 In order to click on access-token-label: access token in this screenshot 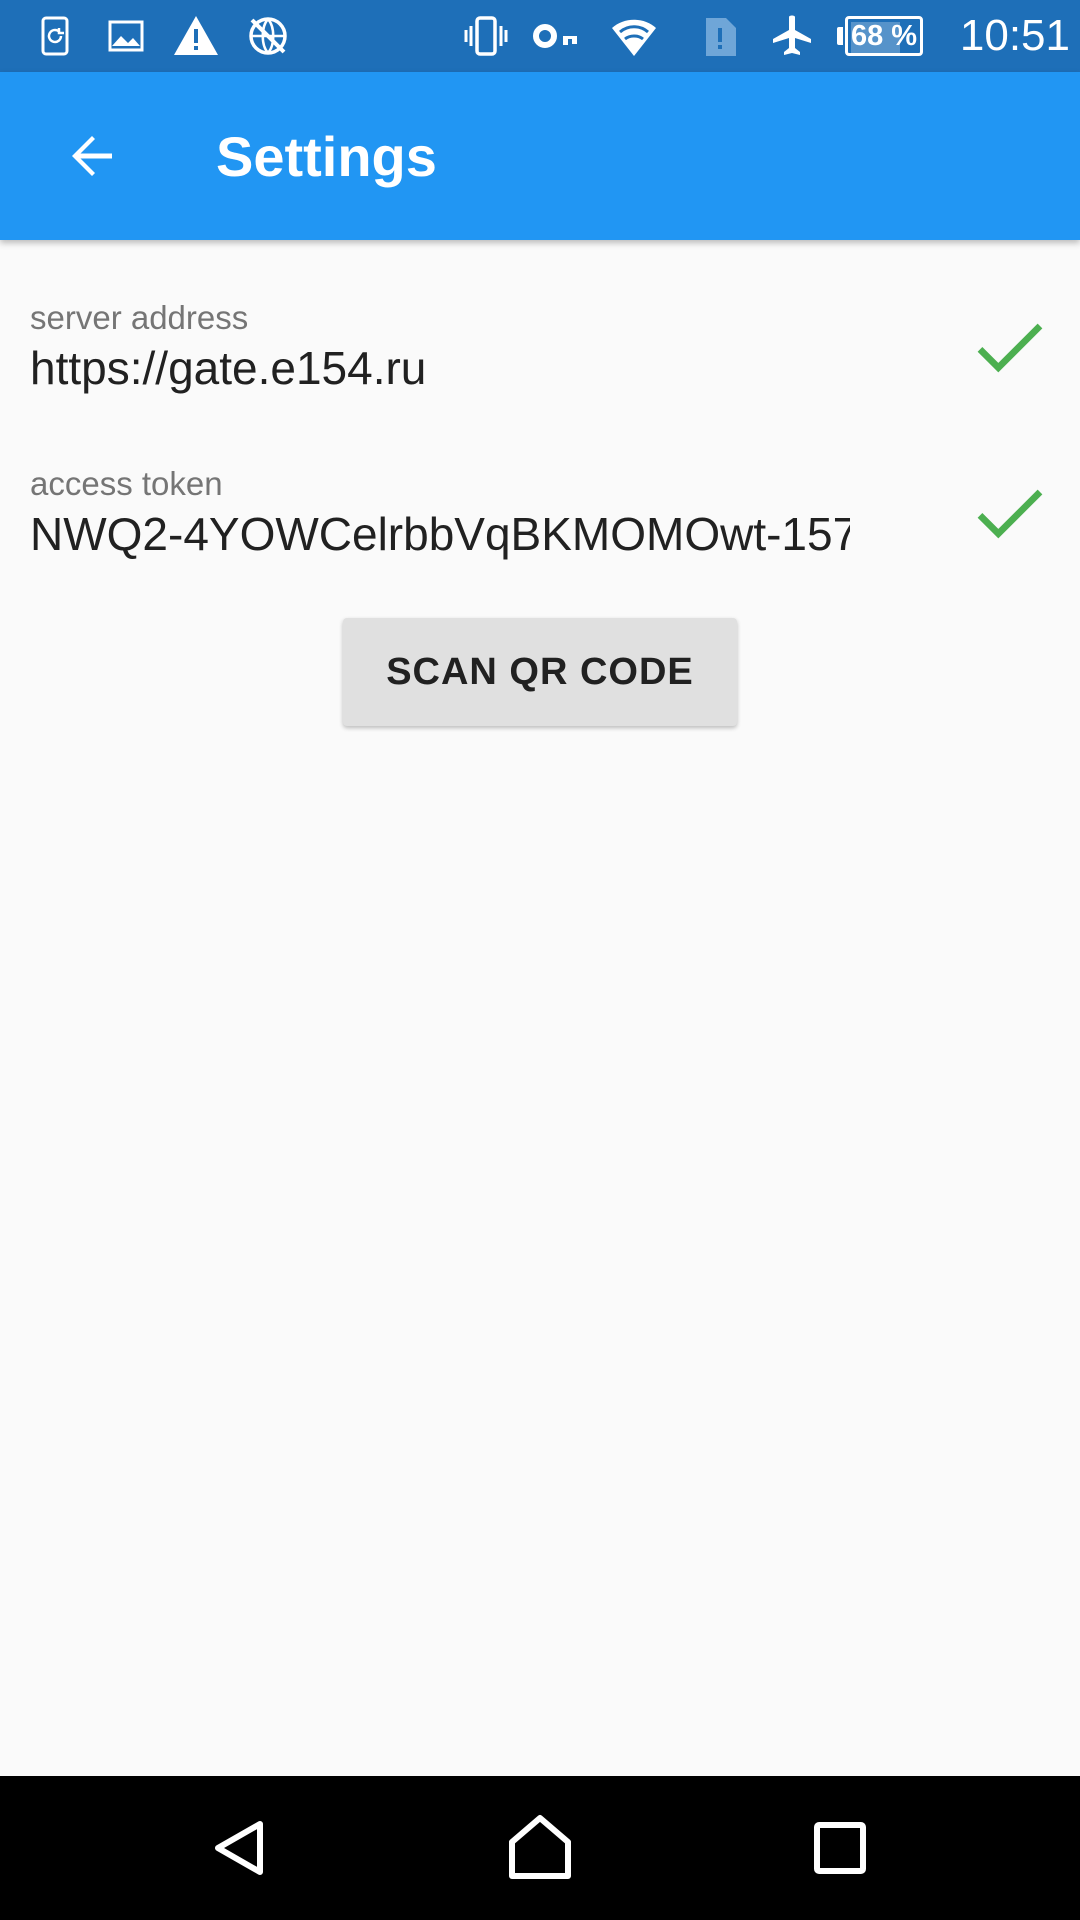, I will do `click(126, 483)`.